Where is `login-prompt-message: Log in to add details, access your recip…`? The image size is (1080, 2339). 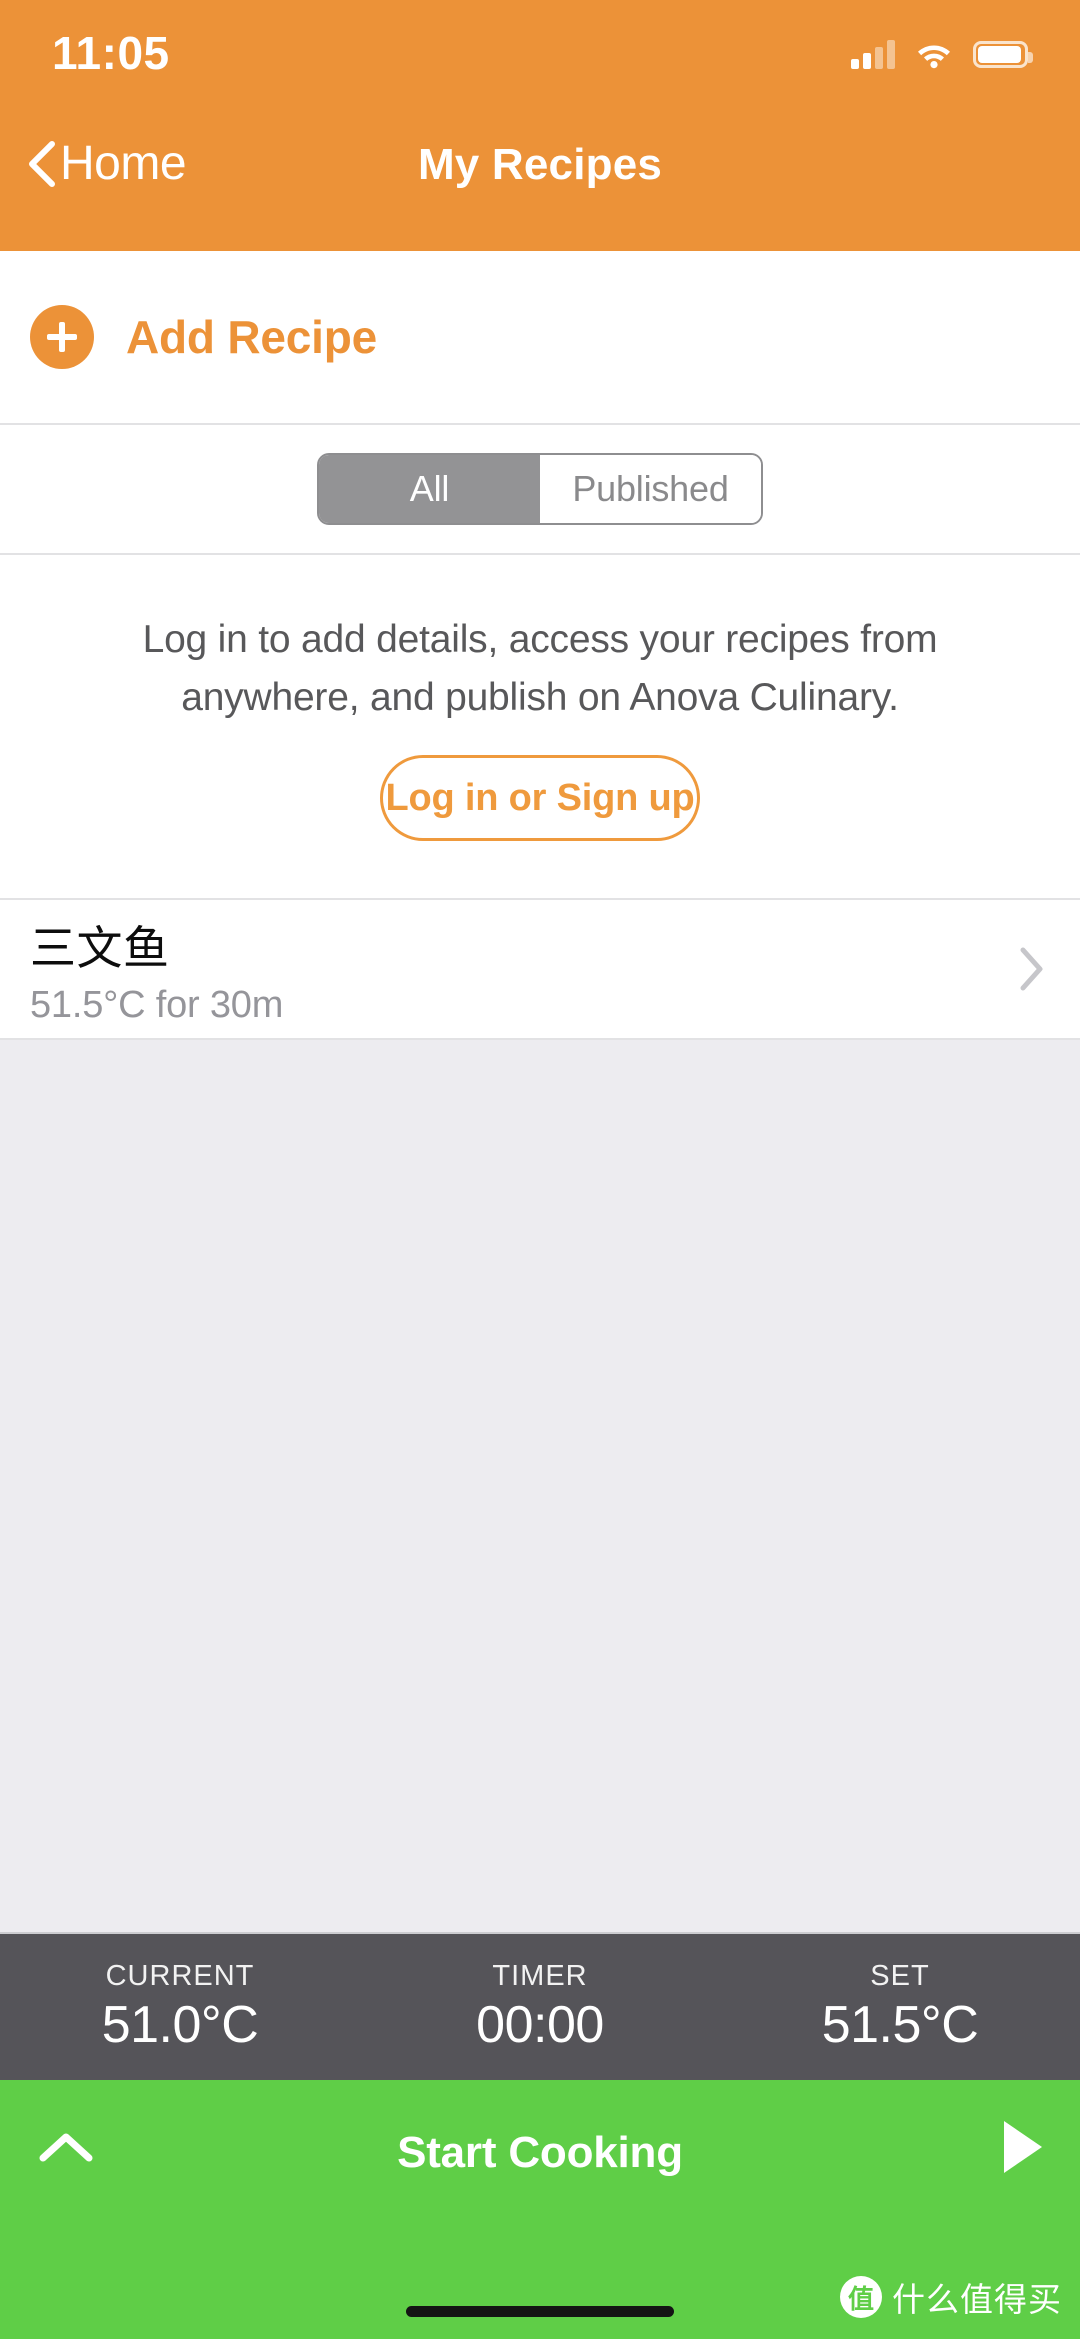 login-prompt-message: Log in to add details, access your recip… is located at coordinates (540, 668).